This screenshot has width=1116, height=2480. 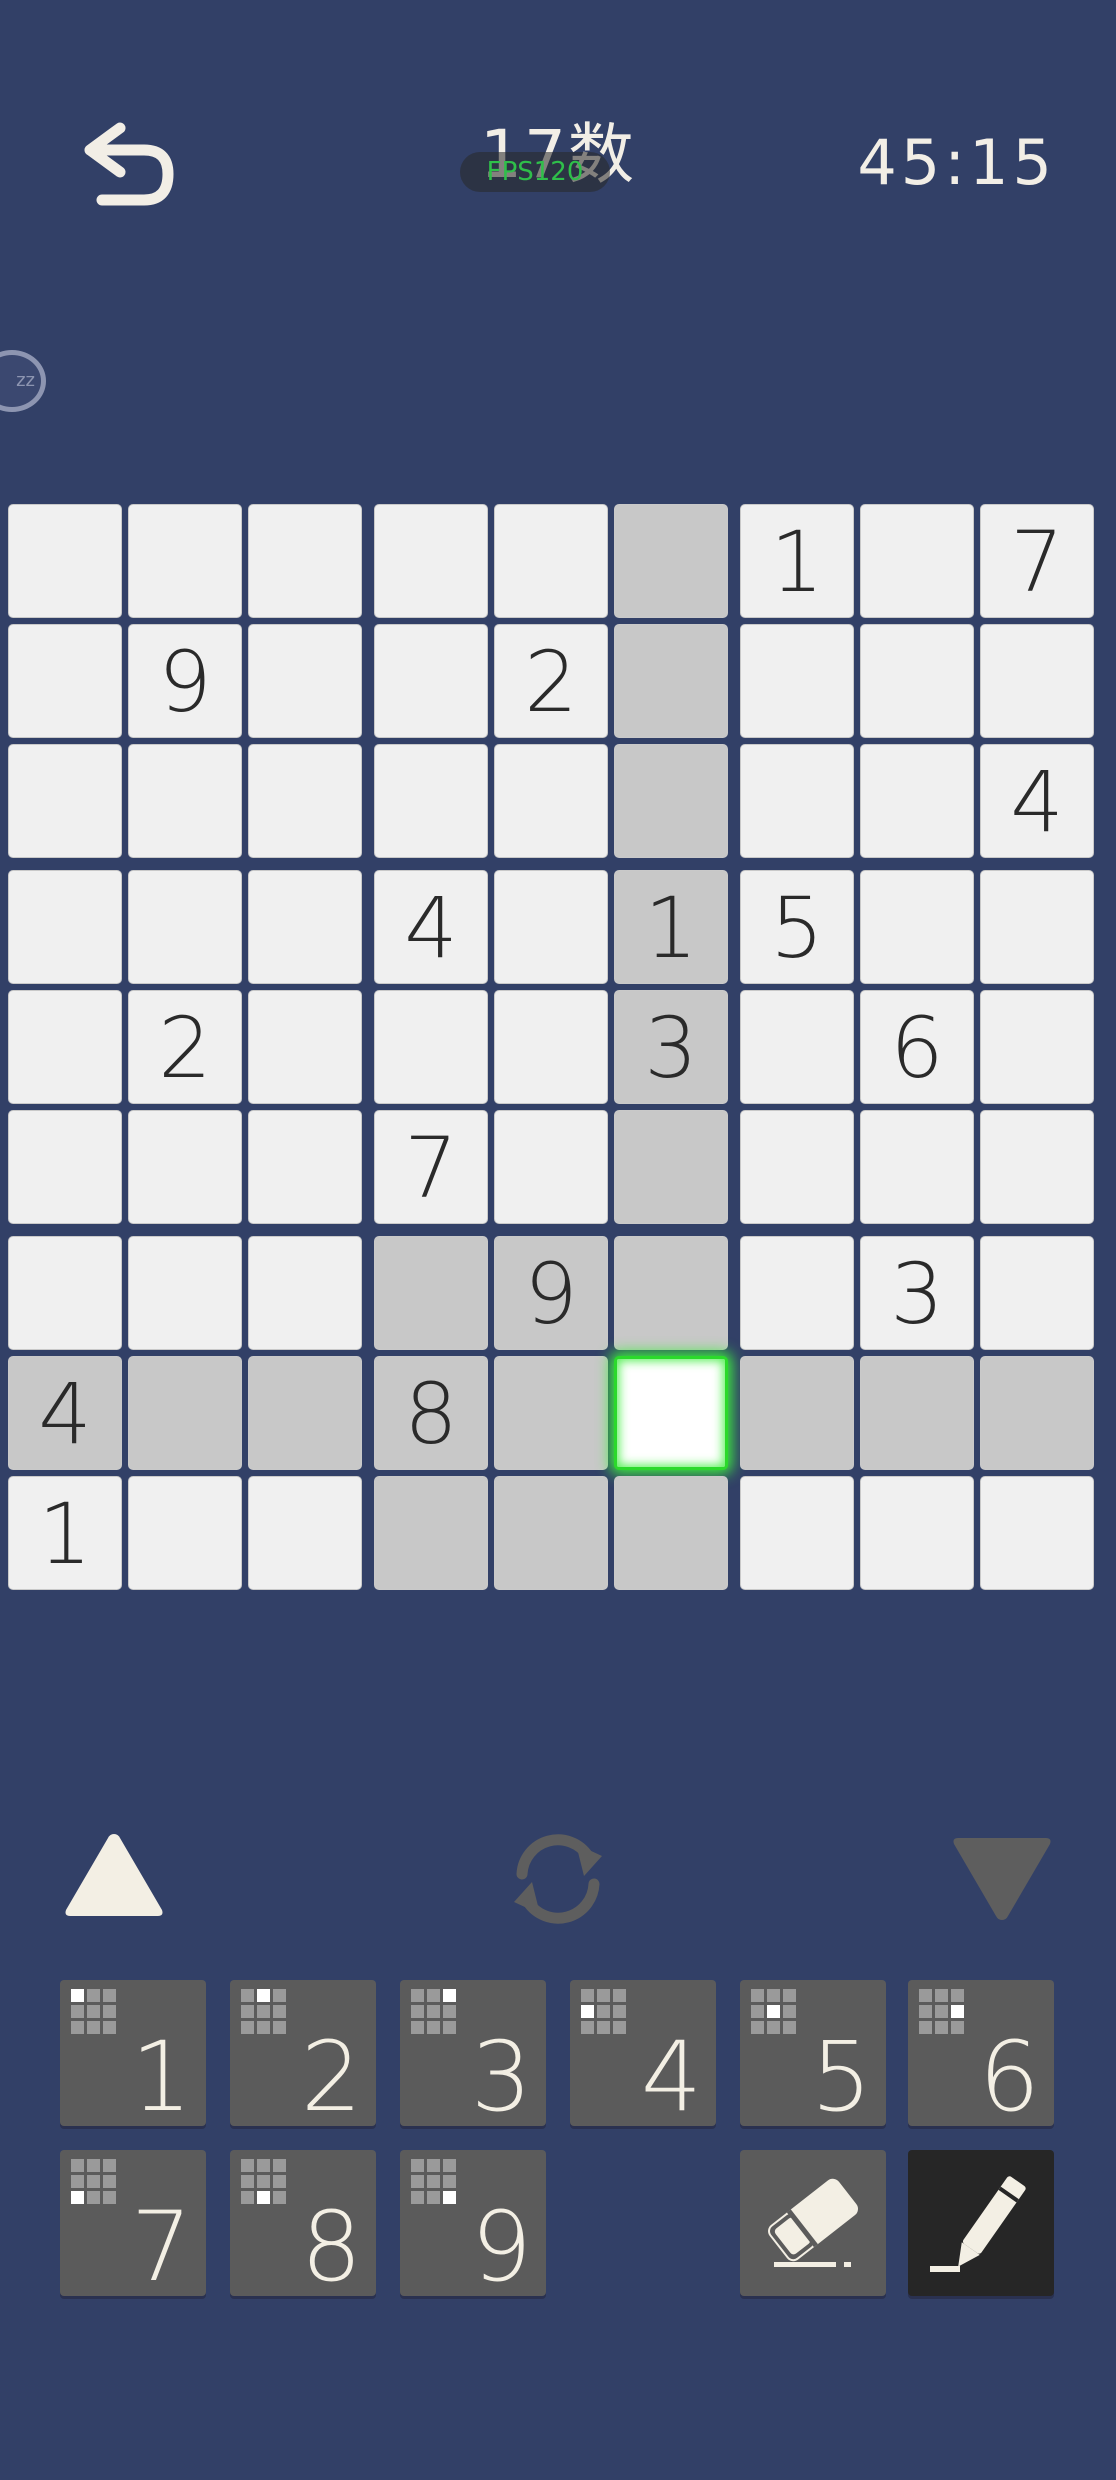 I want to click on board-cell-r5c7, so click(x=797, y=1047).